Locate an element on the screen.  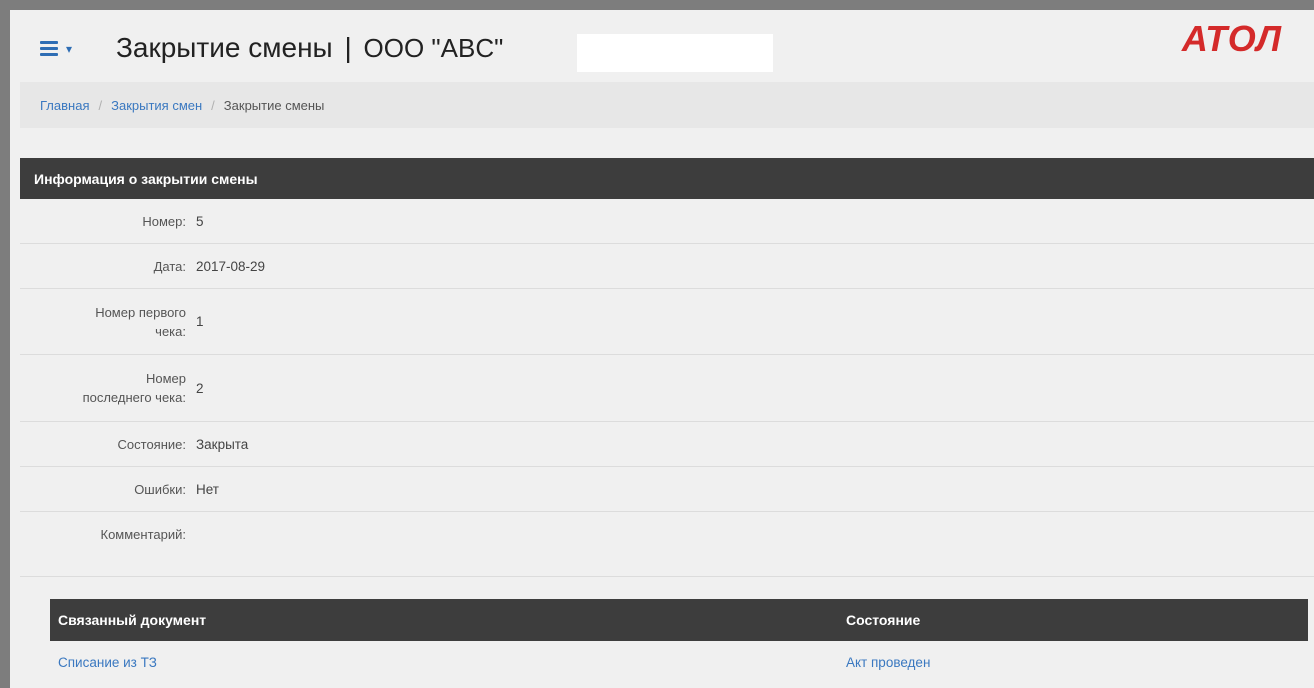
field-row-last-check: Номер последнего чека: 2 is located at coordinates (667, 388).